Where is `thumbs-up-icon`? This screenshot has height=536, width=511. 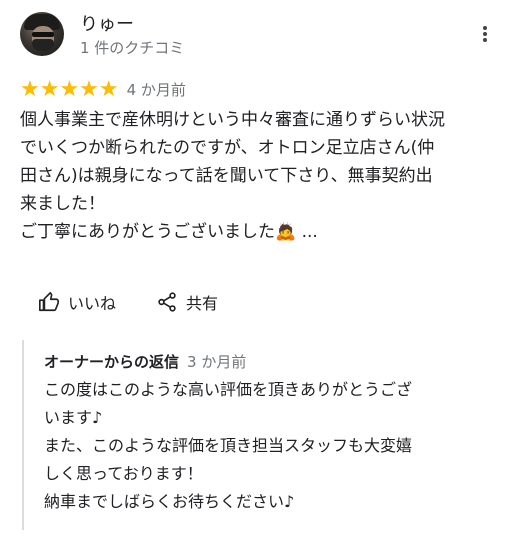 thumbs-up-icon is located at coordinates (49, 302).